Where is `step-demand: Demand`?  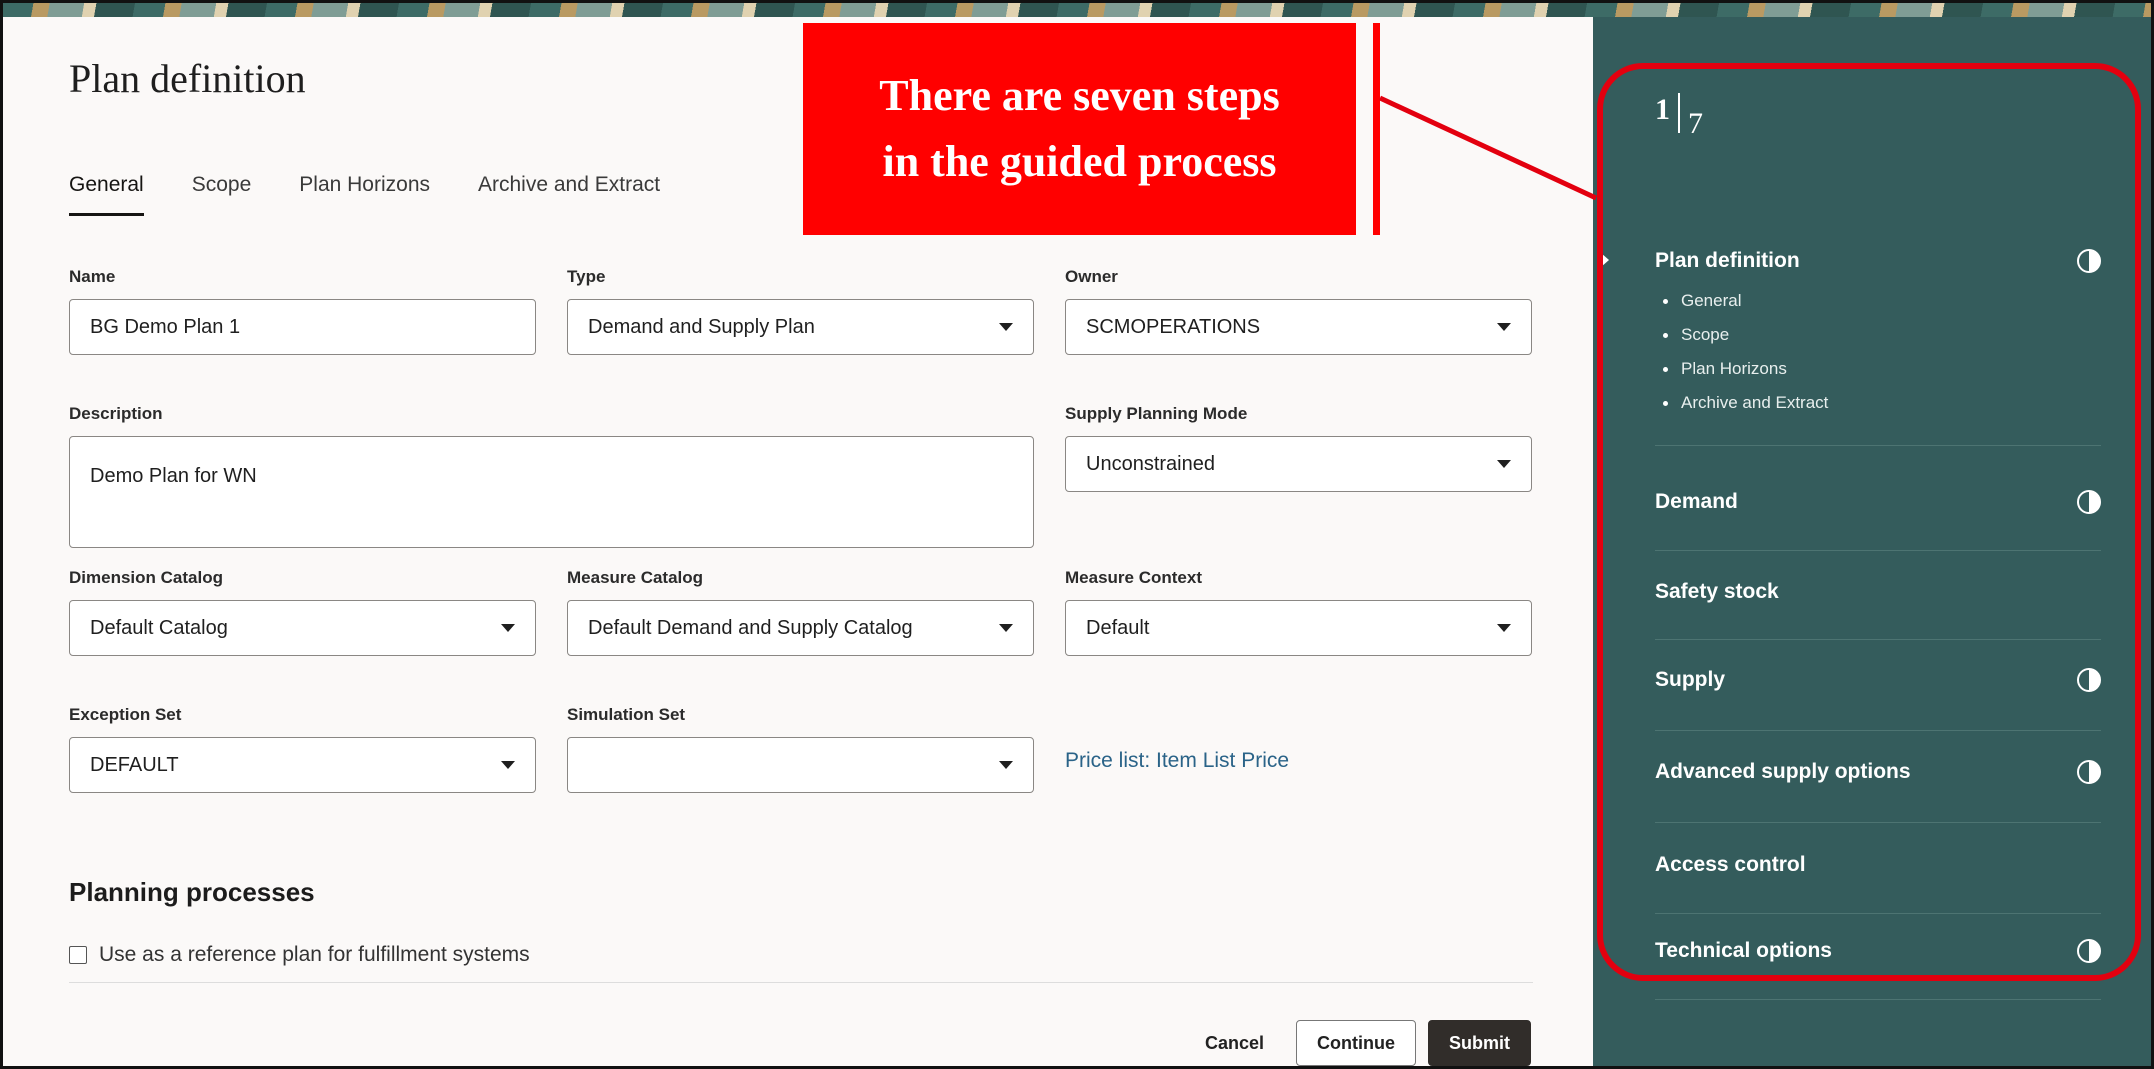 step-demand: Demand is located at coordinates (1878, 520).